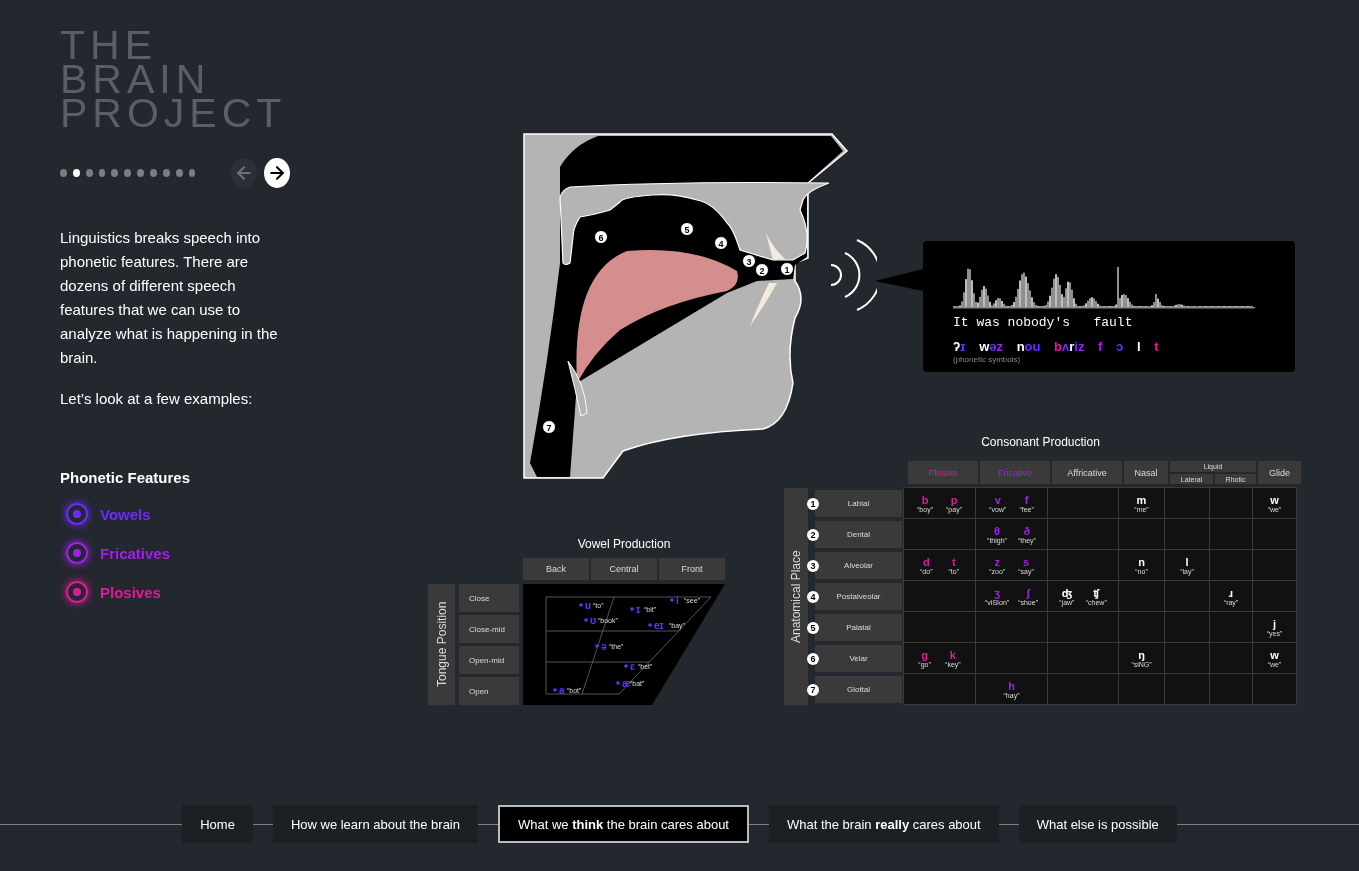 This screenshot has width=1359, height=871. I want to click on phone-symbol: k, so click(952, 654).